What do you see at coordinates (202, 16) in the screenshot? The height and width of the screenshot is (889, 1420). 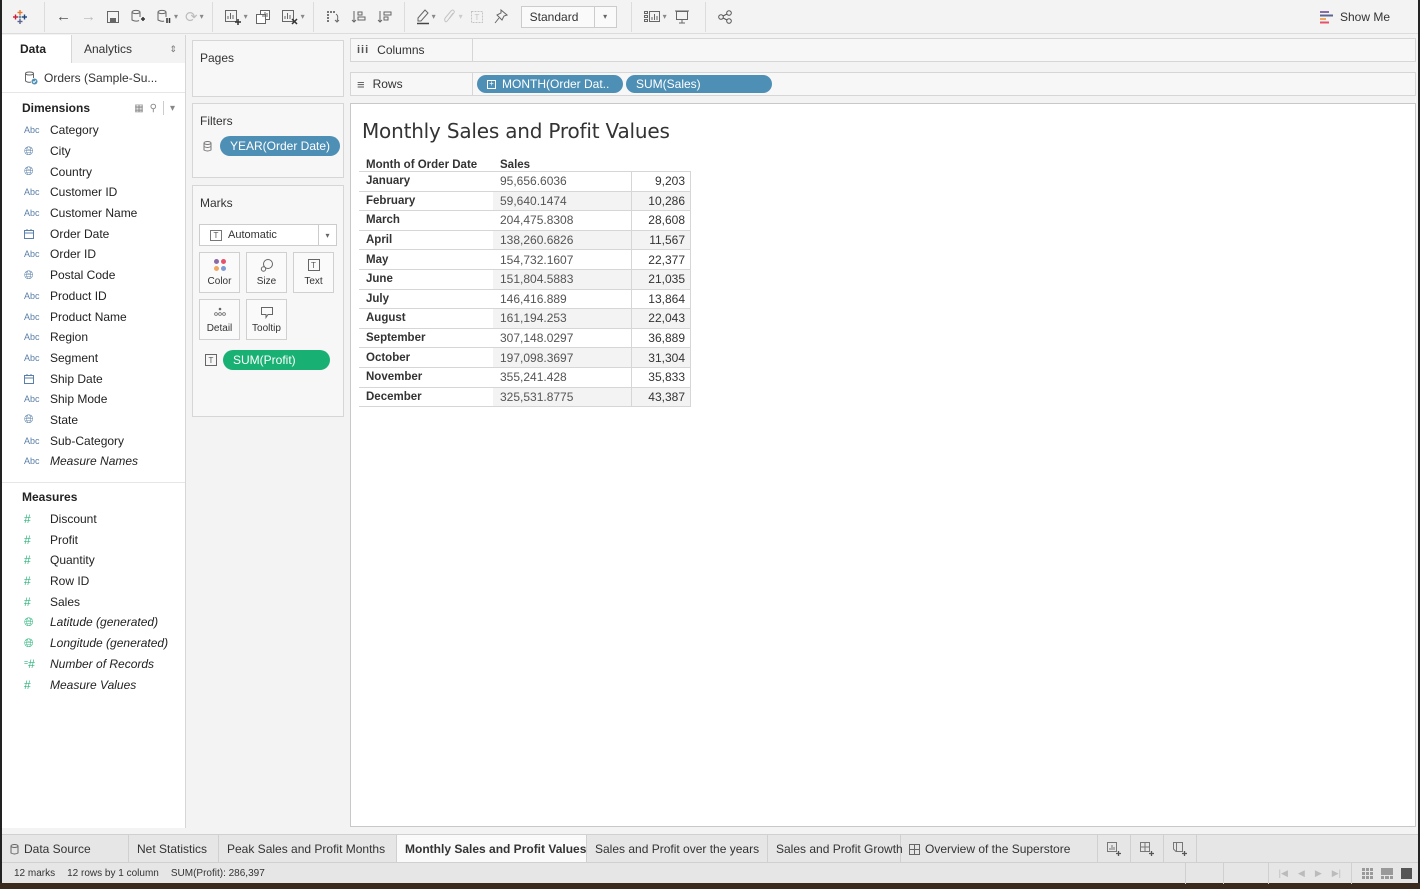 I see `refresh-dropdown-caret-icon: ▾` at bounding box center [202, 16].